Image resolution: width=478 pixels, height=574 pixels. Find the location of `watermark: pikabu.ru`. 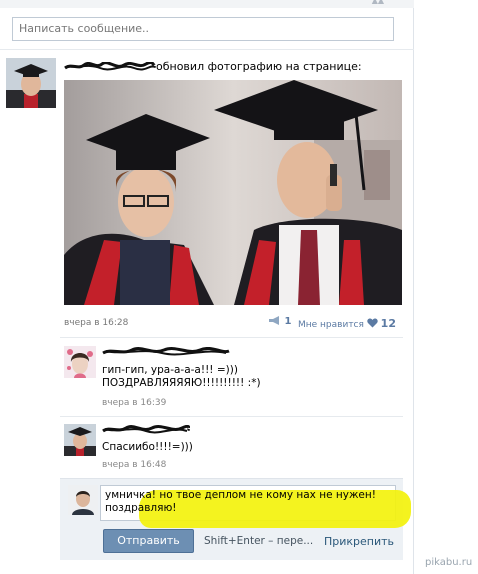

watermark: pikabu.ru is located at coordinates (449, 562).